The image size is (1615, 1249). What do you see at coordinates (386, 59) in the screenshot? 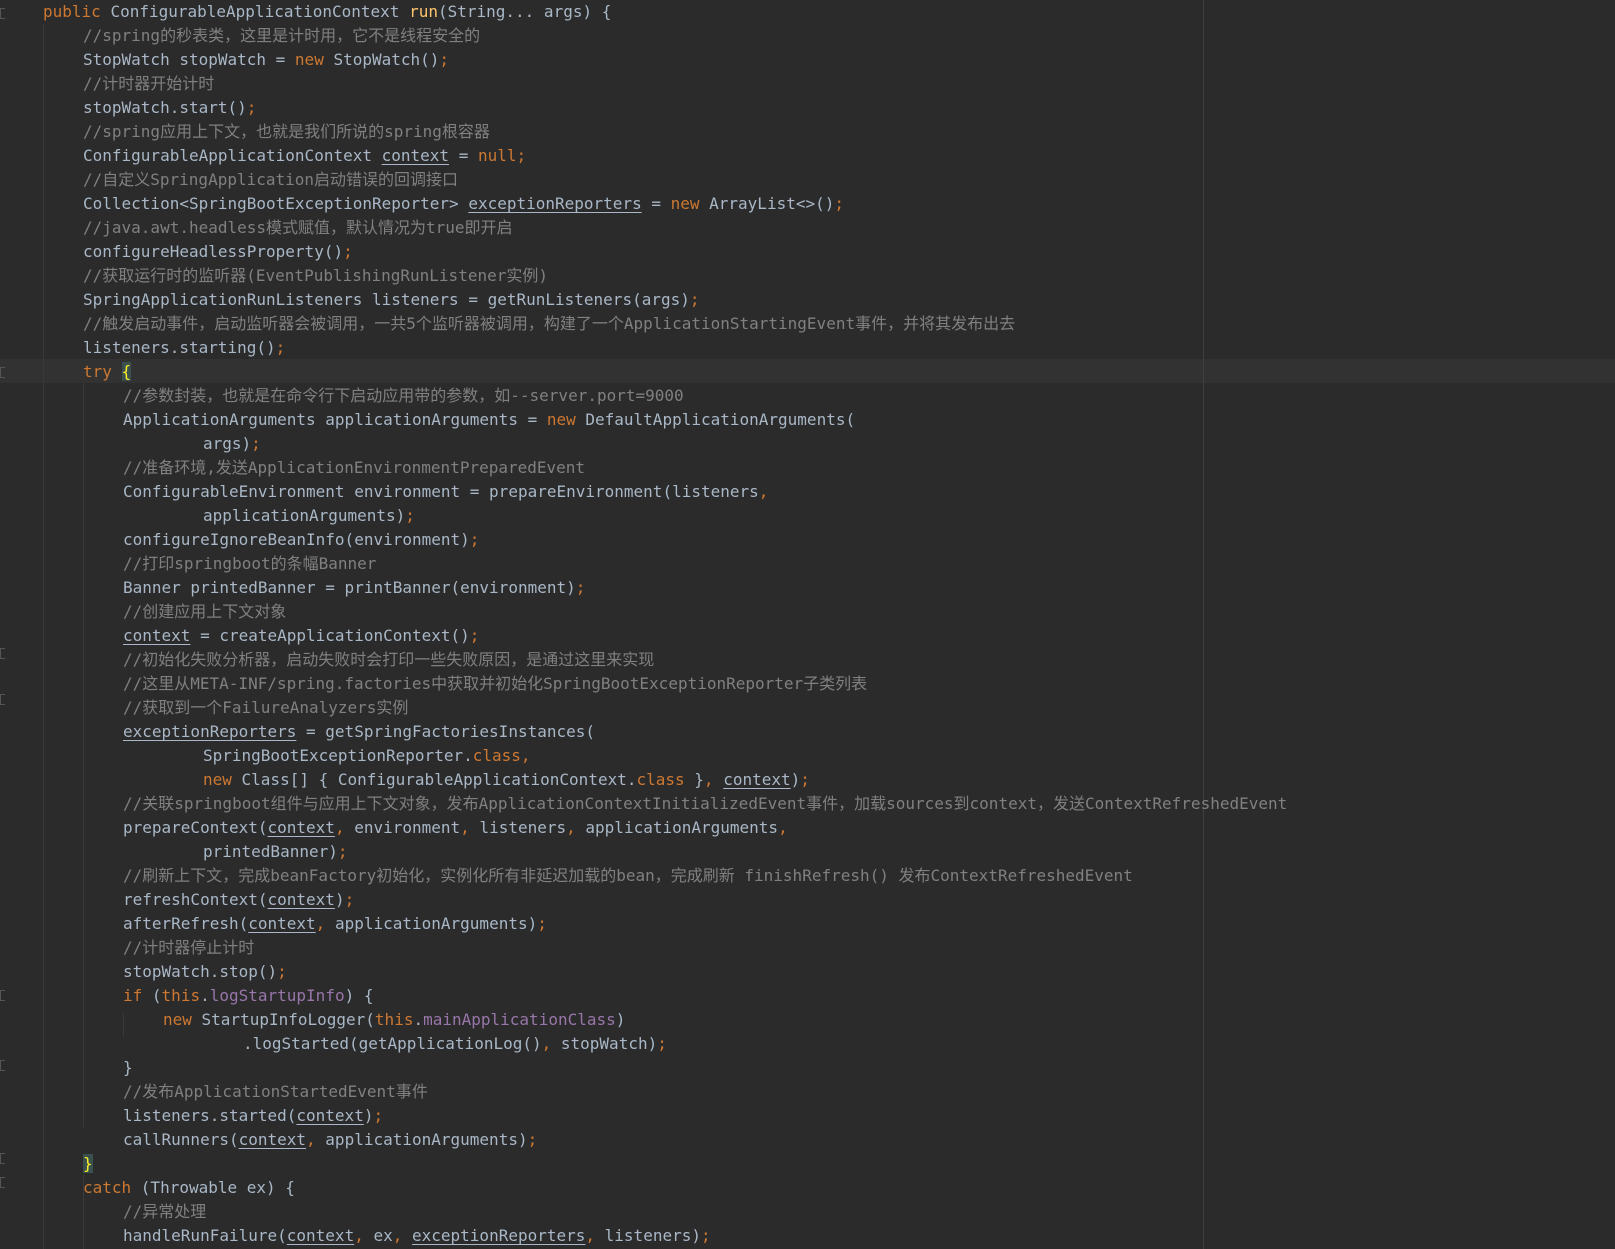
I see `code-token: StopWatch()` at bounding box center [386, 59].